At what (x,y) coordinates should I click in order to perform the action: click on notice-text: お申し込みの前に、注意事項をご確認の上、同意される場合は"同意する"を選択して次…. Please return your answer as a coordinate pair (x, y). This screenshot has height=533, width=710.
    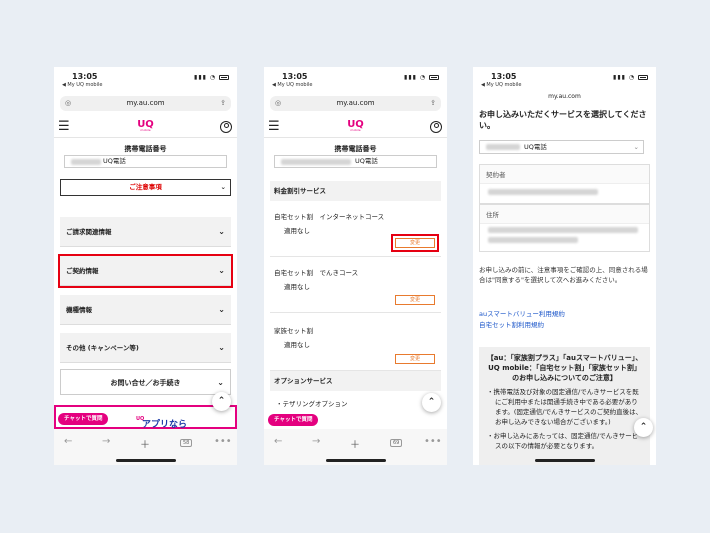
    Looking at the image, I should click on (563, 275).